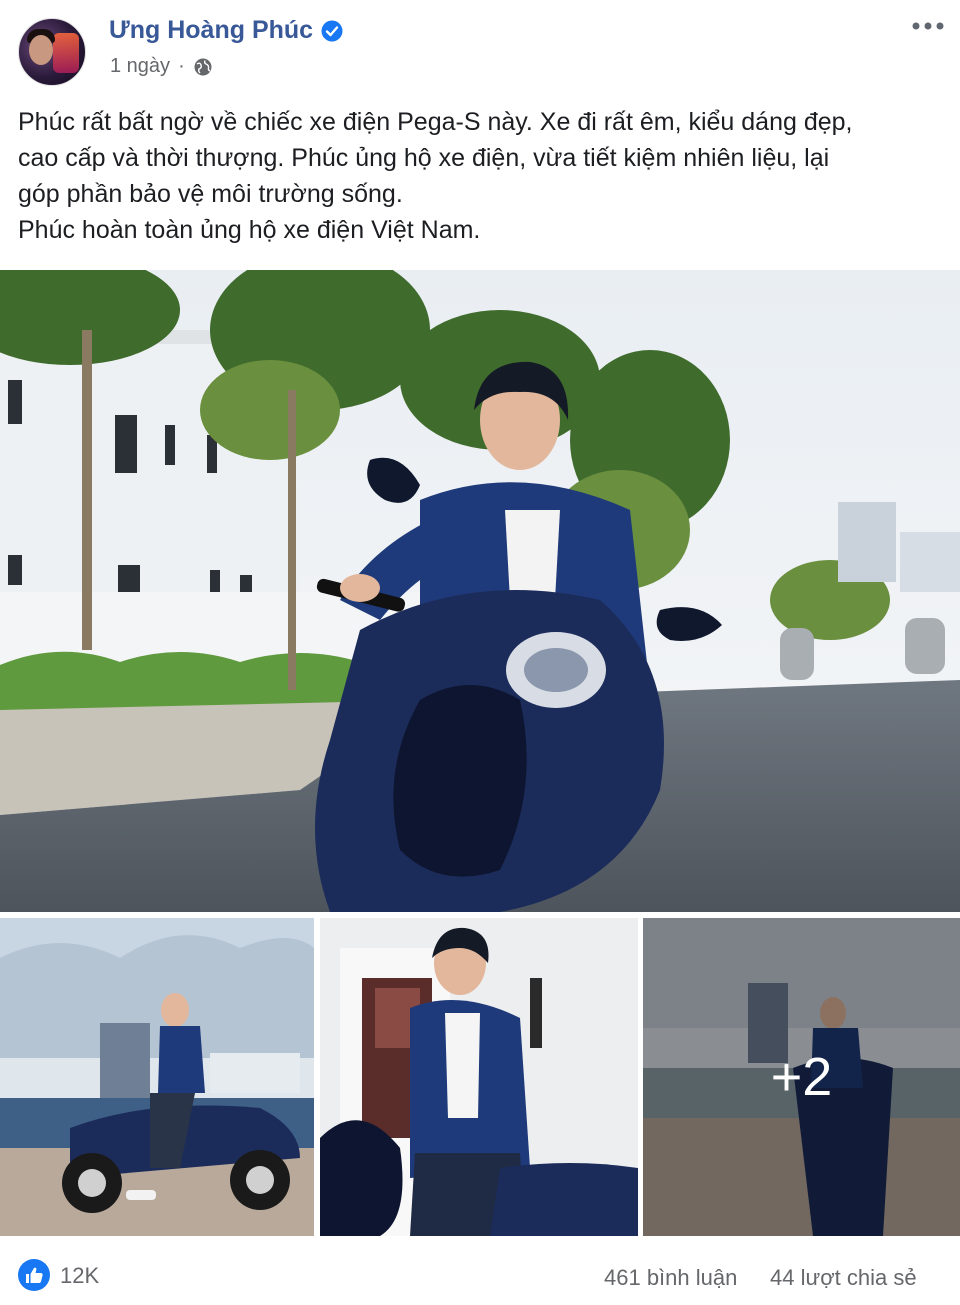  I want to click on more-photos-overlay: +2, so click(801, 1077).